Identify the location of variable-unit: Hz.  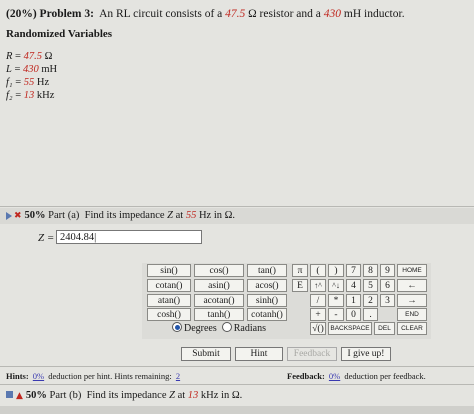
(42, 82).